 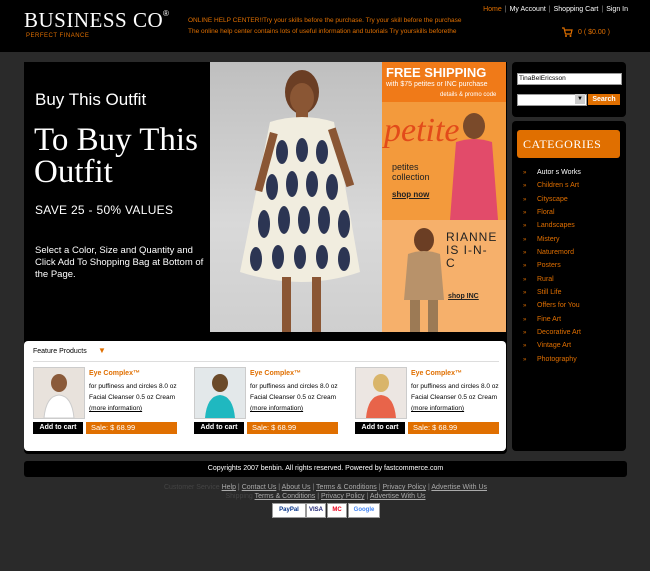 I want to click on category-label: Naturemord, so click(x=555, y=252).